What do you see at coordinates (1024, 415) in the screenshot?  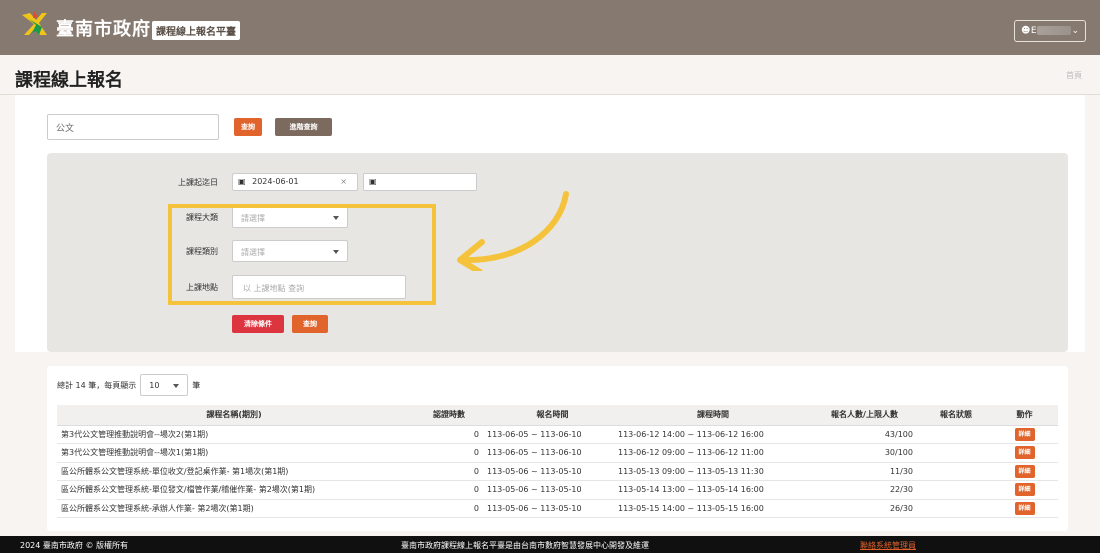 I see `column-header-action: 動作` at bounding box center [1024, 415].